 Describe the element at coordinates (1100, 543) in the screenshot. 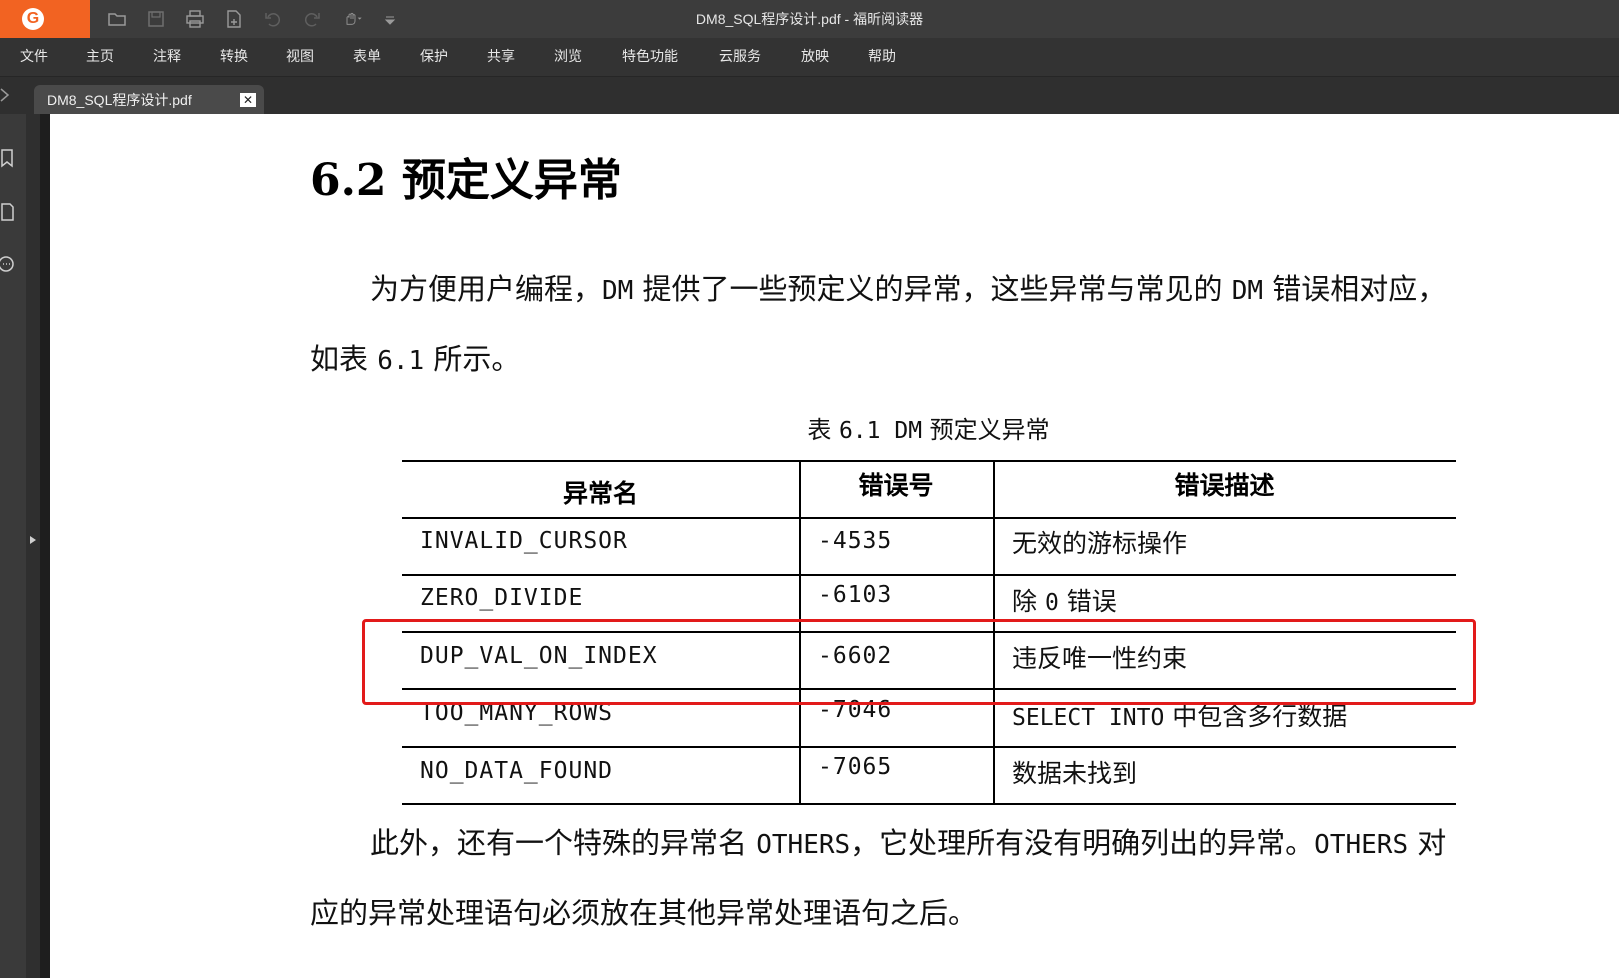

I see `table-cell-desc: 无效的游标操作` at that location.